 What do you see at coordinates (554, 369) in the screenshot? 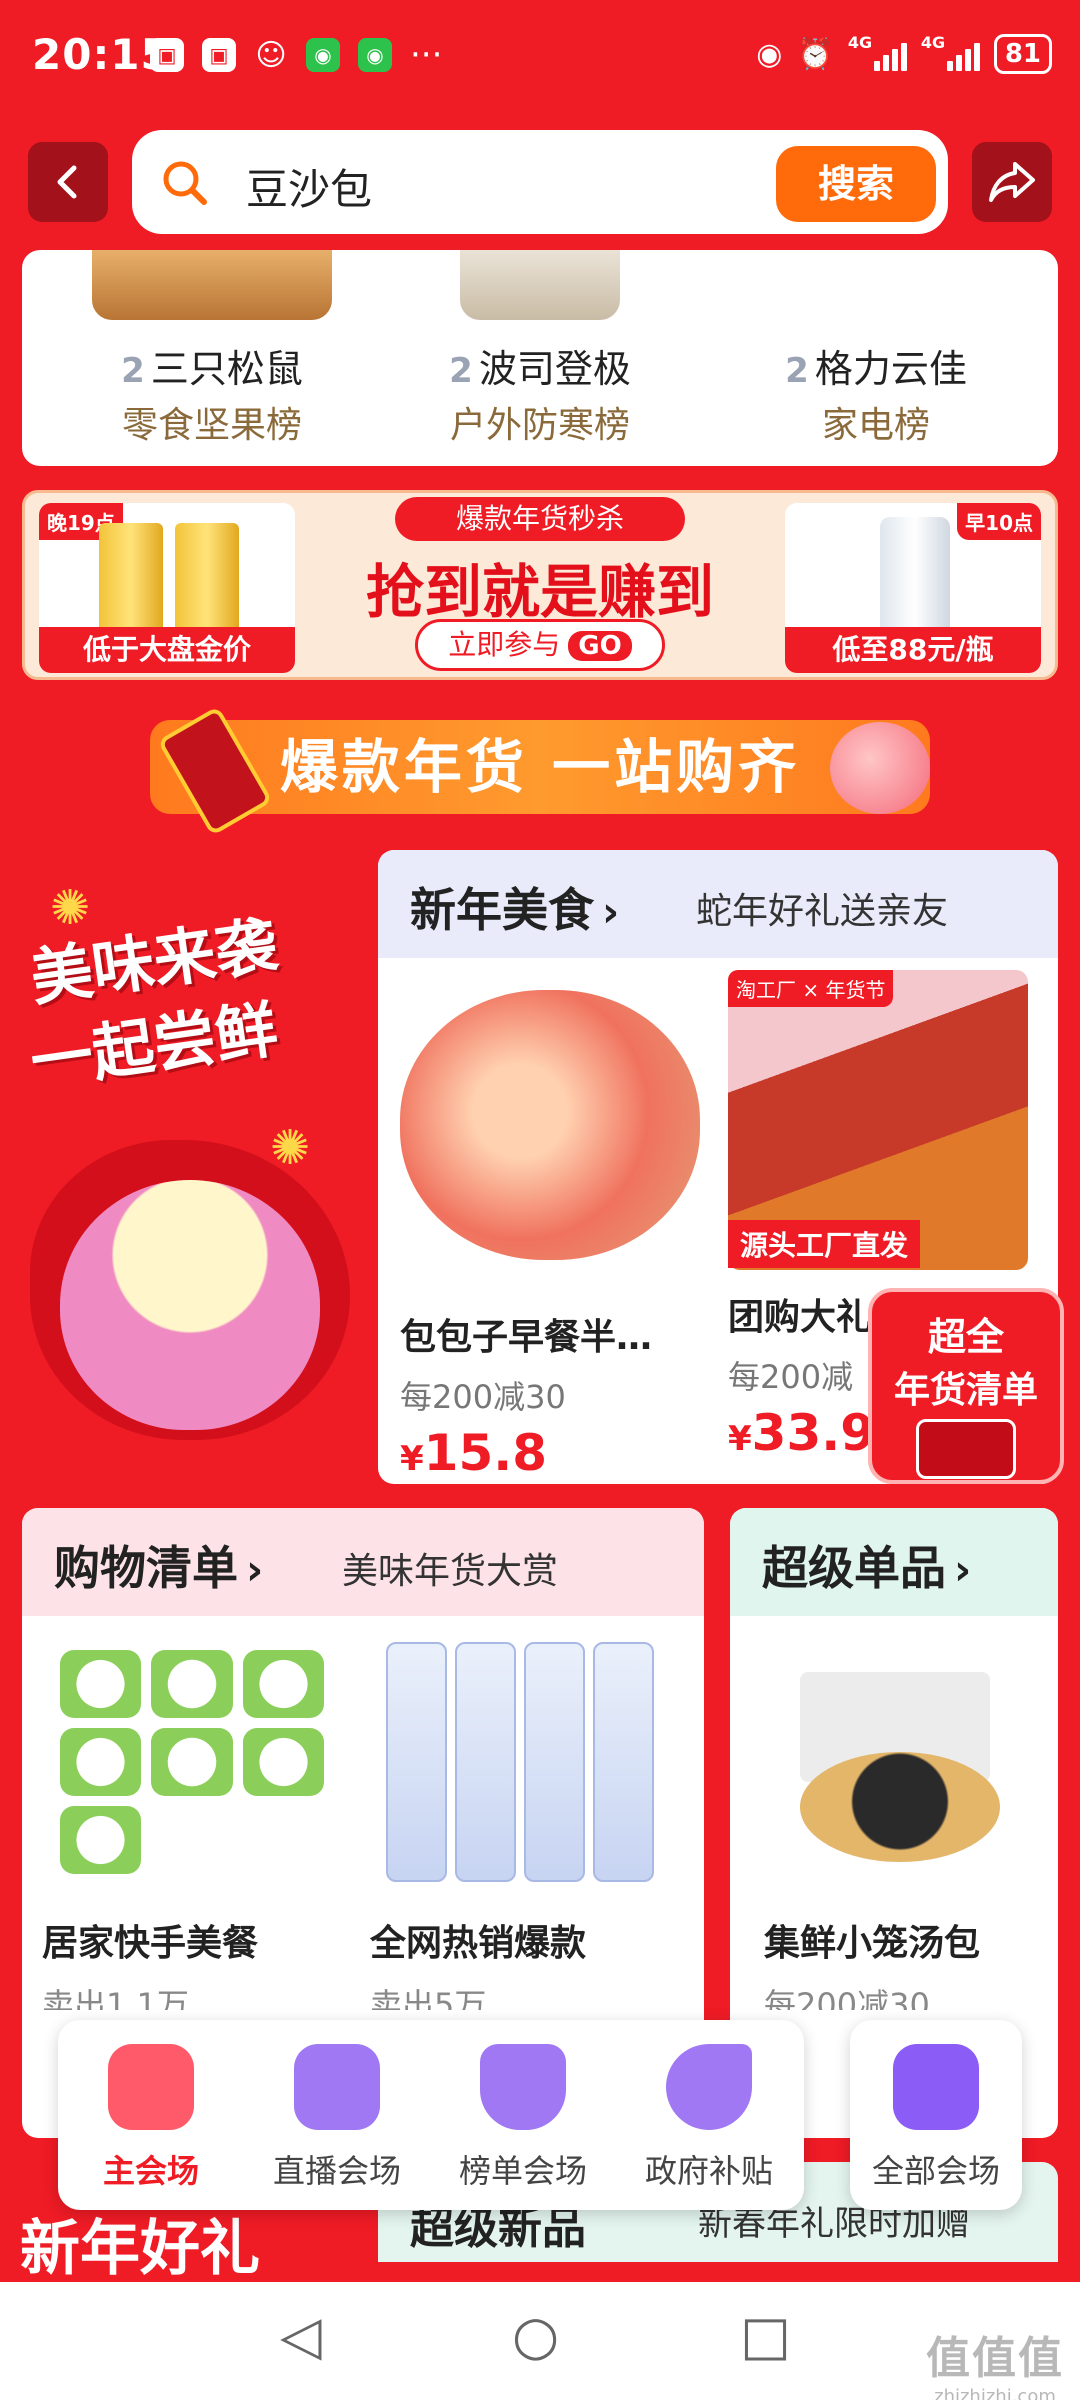
I see `ranking-brand: 波司登极` at bounding box center [554, 369].